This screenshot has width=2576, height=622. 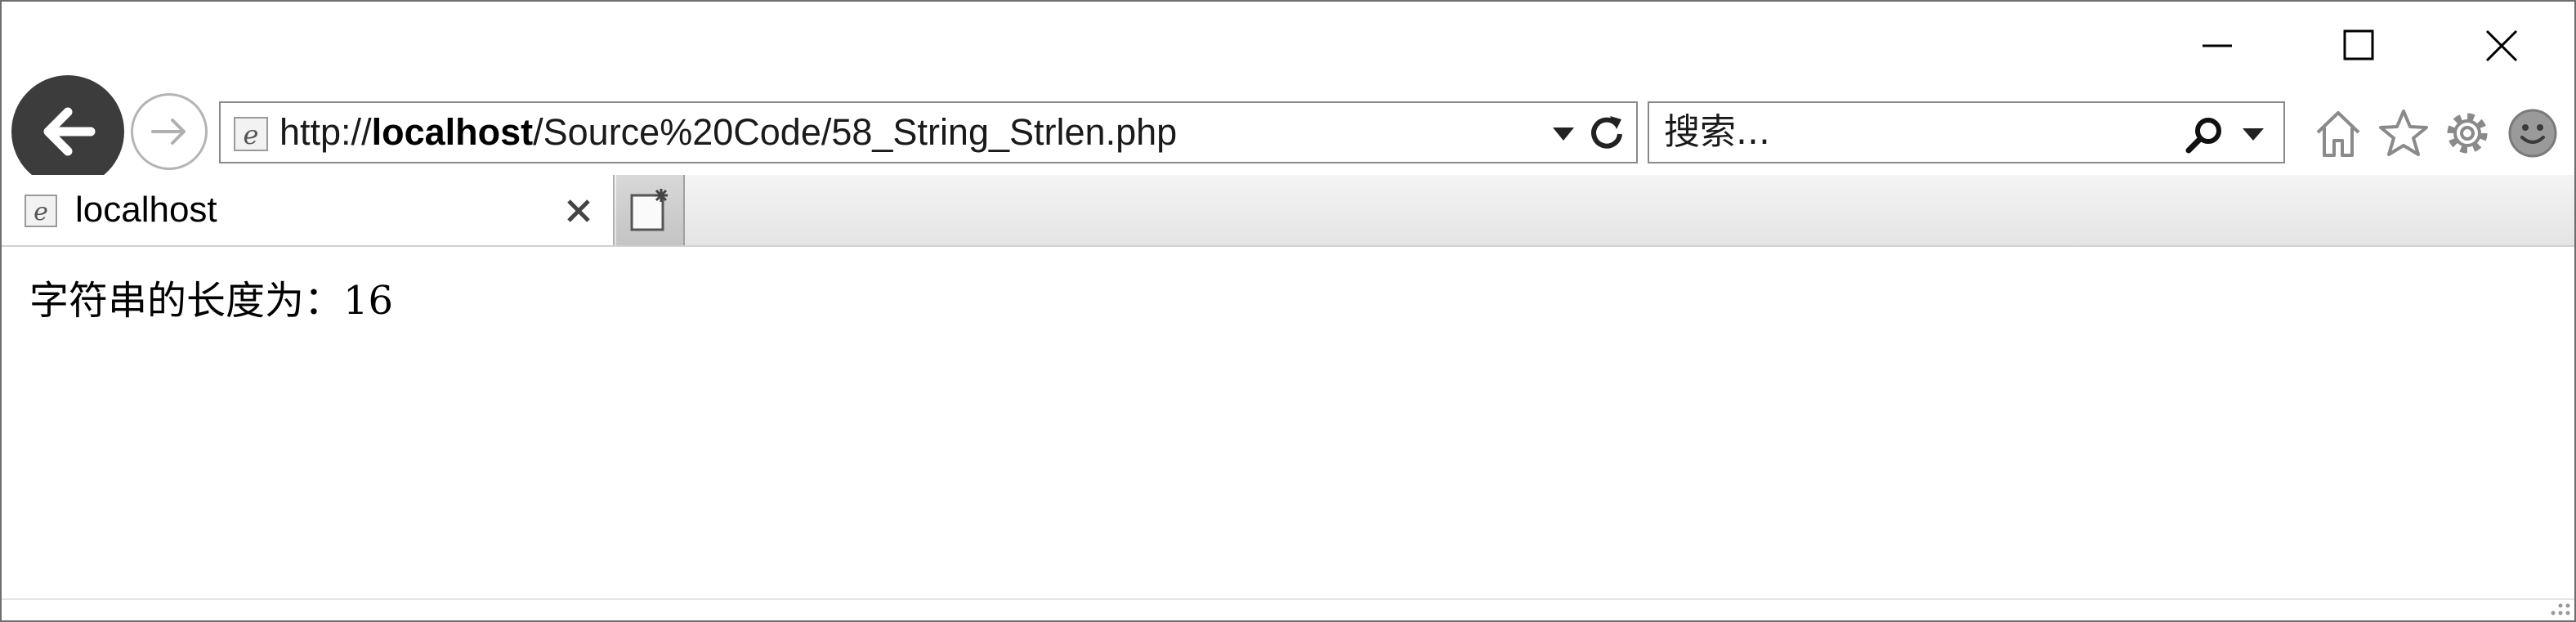 I want to click on maximize-button, so click(x=2359, y=46).